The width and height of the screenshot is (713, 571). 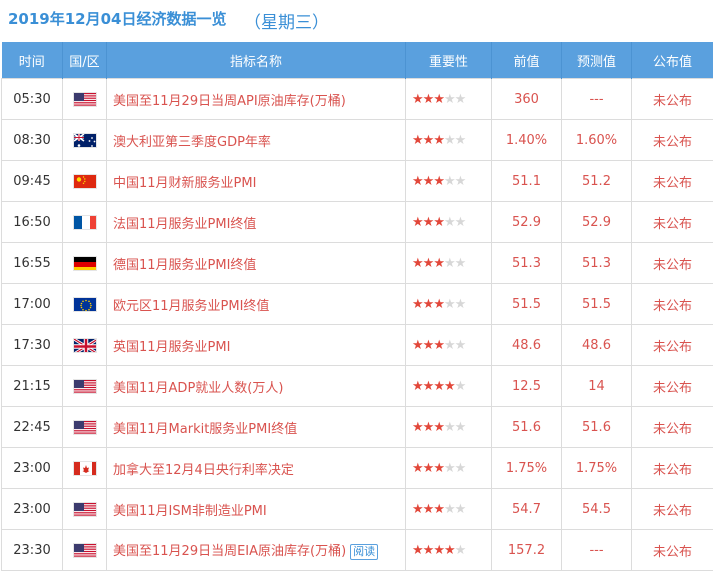 What do you see at coordinates (85, 181) in the screenshot?
I see `china-flag-icon` at bounding box center [85, 181].